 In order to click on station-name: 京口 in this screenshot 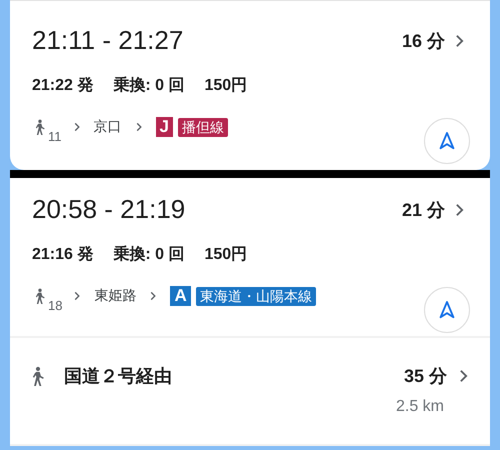, I will do `click(108, 127)`.